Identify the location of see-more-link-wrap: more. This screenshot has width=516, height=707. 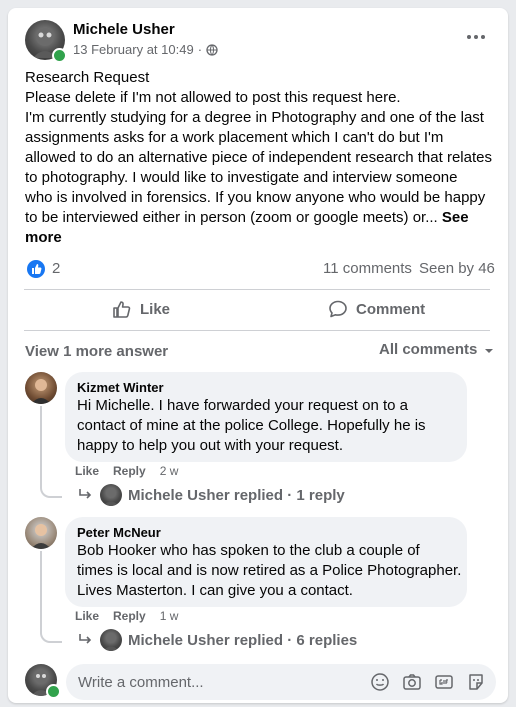
(258, 238).